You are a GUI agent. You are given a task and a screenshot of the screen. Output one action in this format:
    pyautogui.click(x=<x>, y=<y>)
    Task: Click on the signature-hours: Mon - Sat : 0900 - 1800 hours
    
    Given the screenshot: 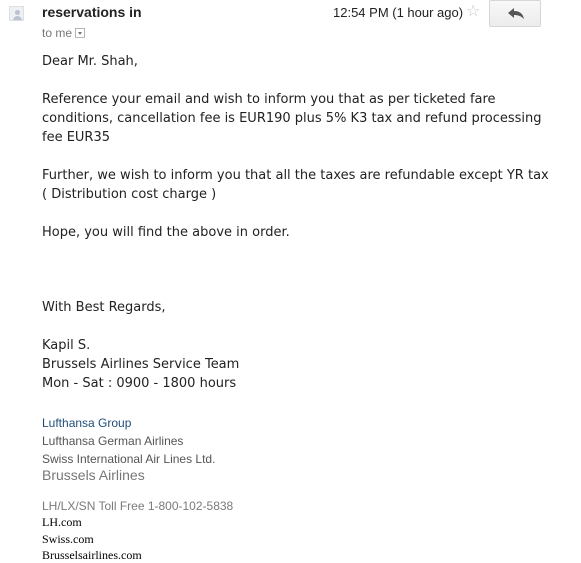 What is the action you would take?
    pyautogui.click(x=139, y=383)
    